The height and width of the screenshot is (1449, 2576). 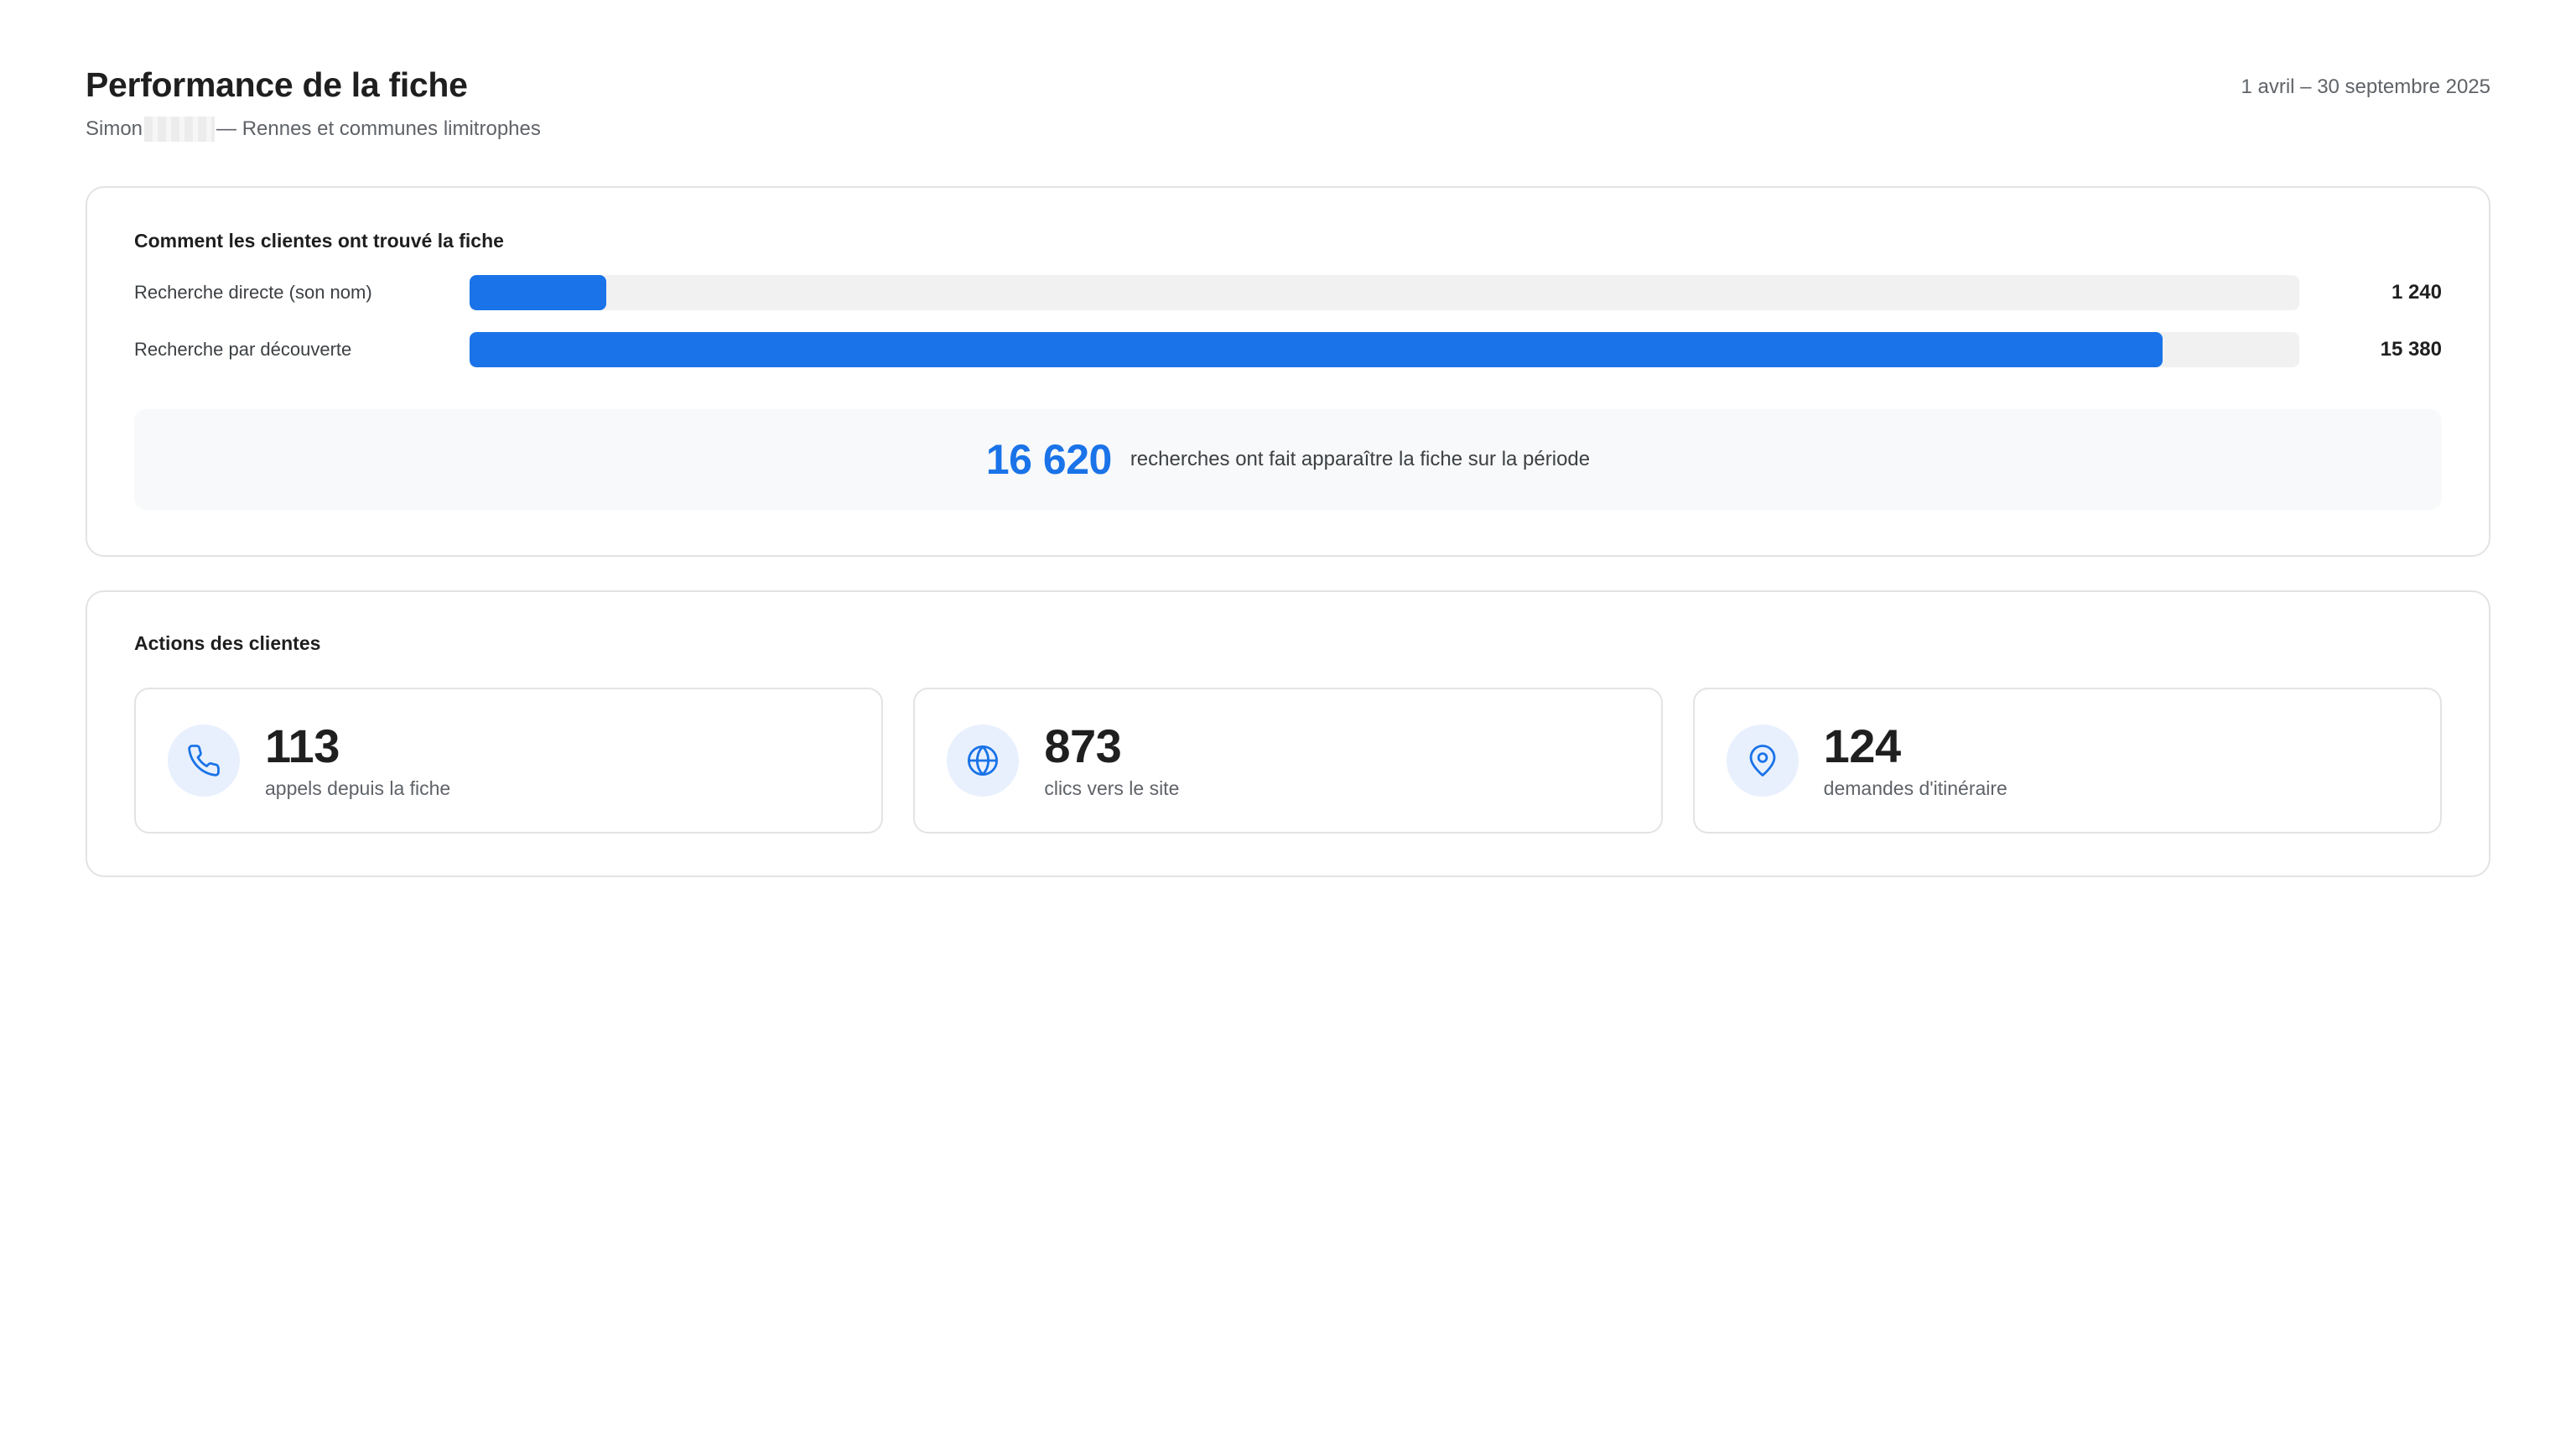 I want to click on tile-value: 124, so click(x=1862, y=745).